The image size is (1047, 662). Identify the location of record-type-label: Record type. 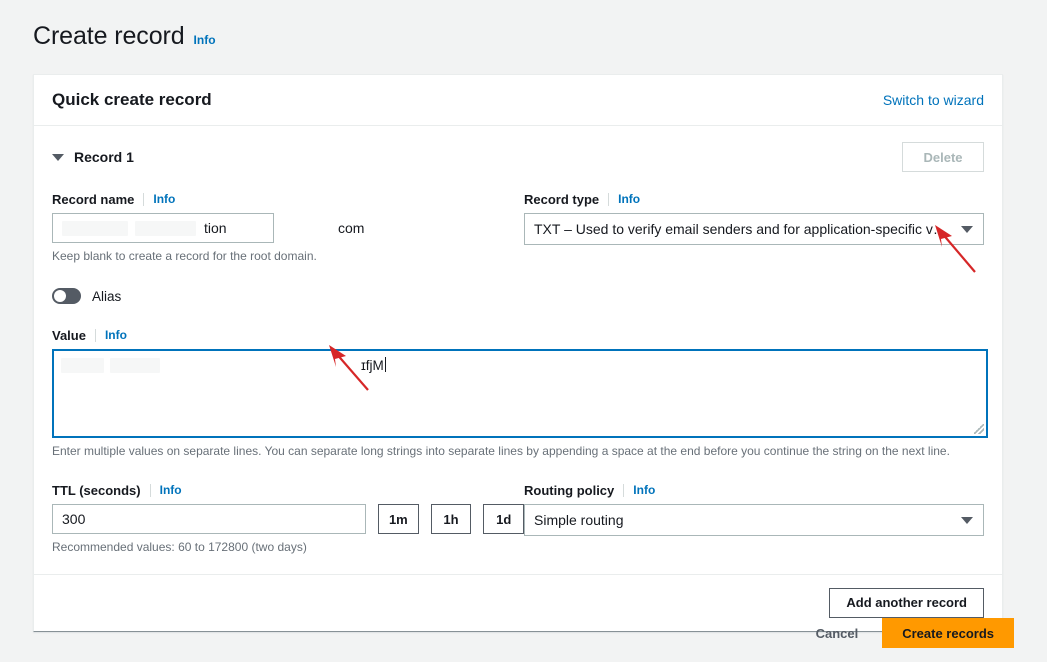
(562, 199).